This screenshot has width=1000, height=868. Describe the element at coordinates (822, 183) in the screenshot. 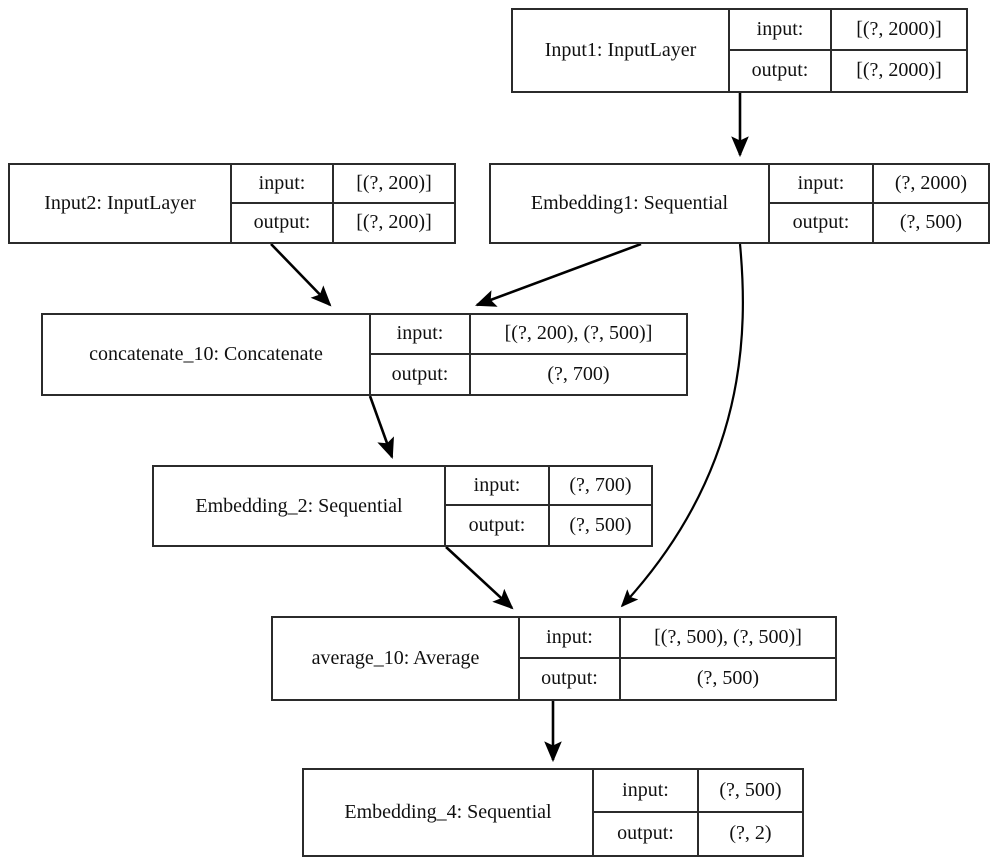

I see `node-input-label-embedding1: input:` at that location.